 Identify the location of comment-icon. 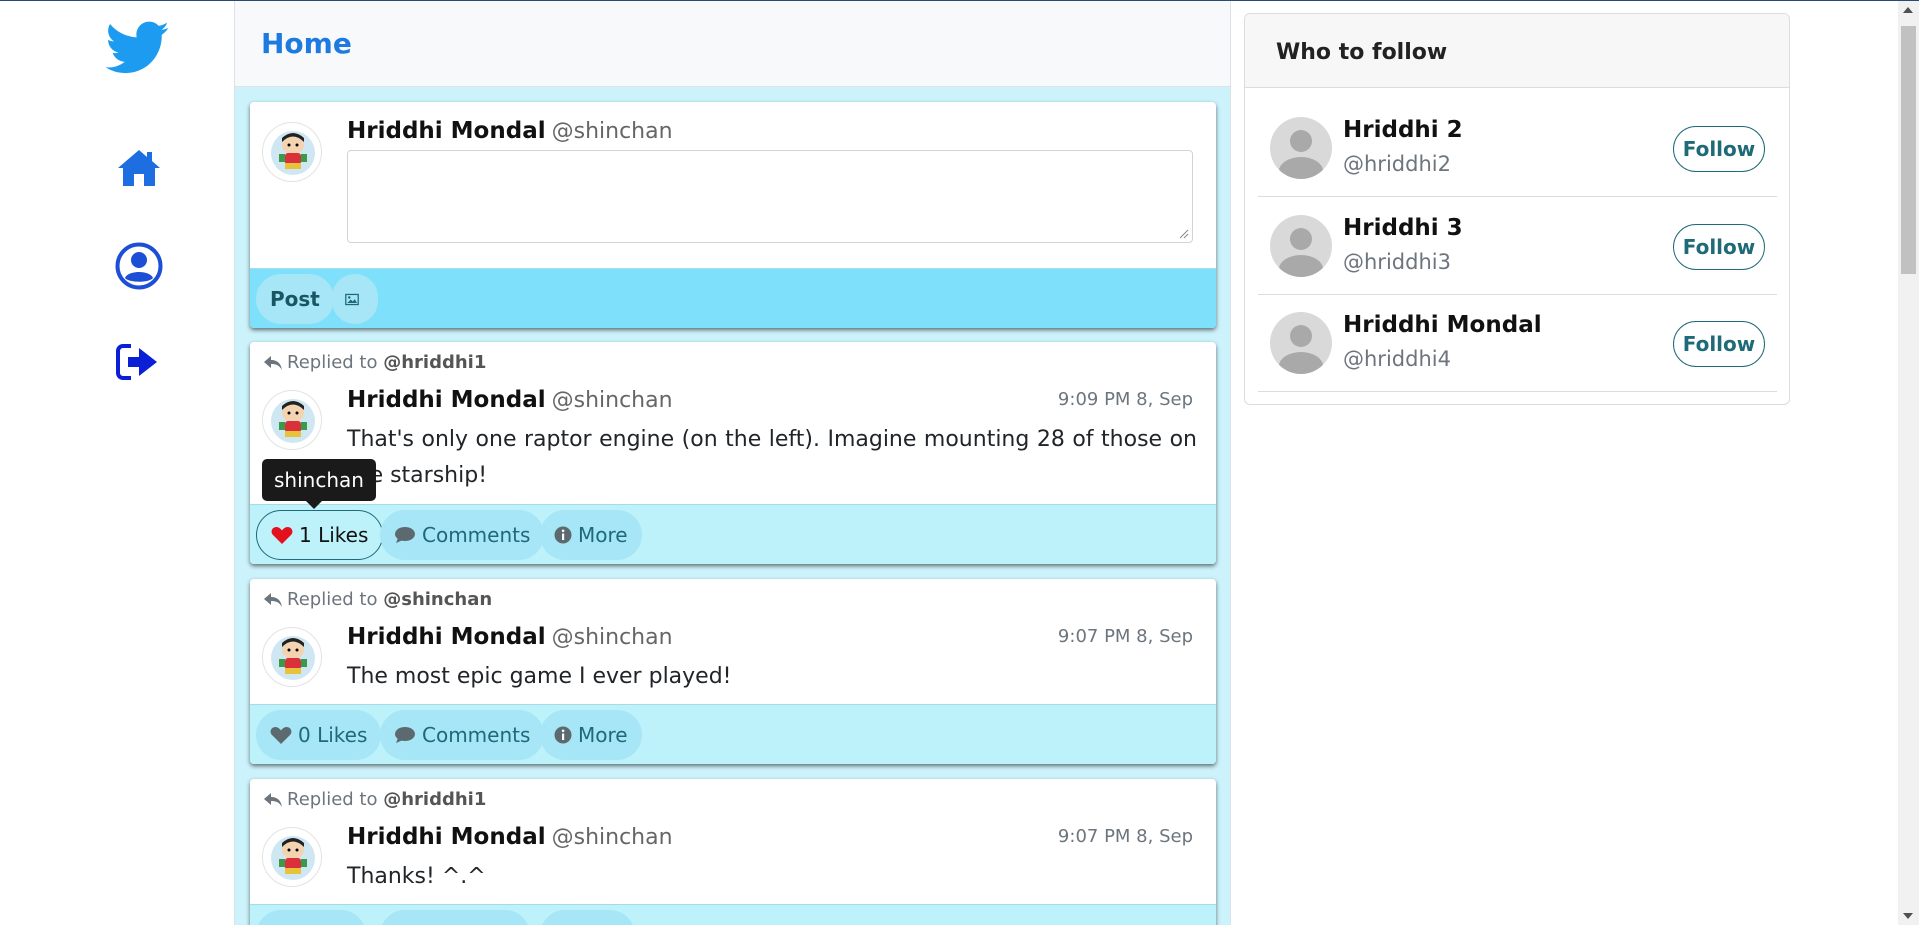
(405, 535).